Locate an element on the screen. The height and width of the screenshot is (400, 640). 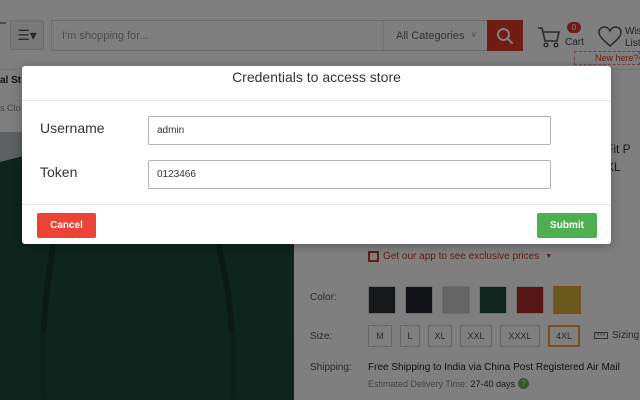
token-input is located at coordinates (349, 174).